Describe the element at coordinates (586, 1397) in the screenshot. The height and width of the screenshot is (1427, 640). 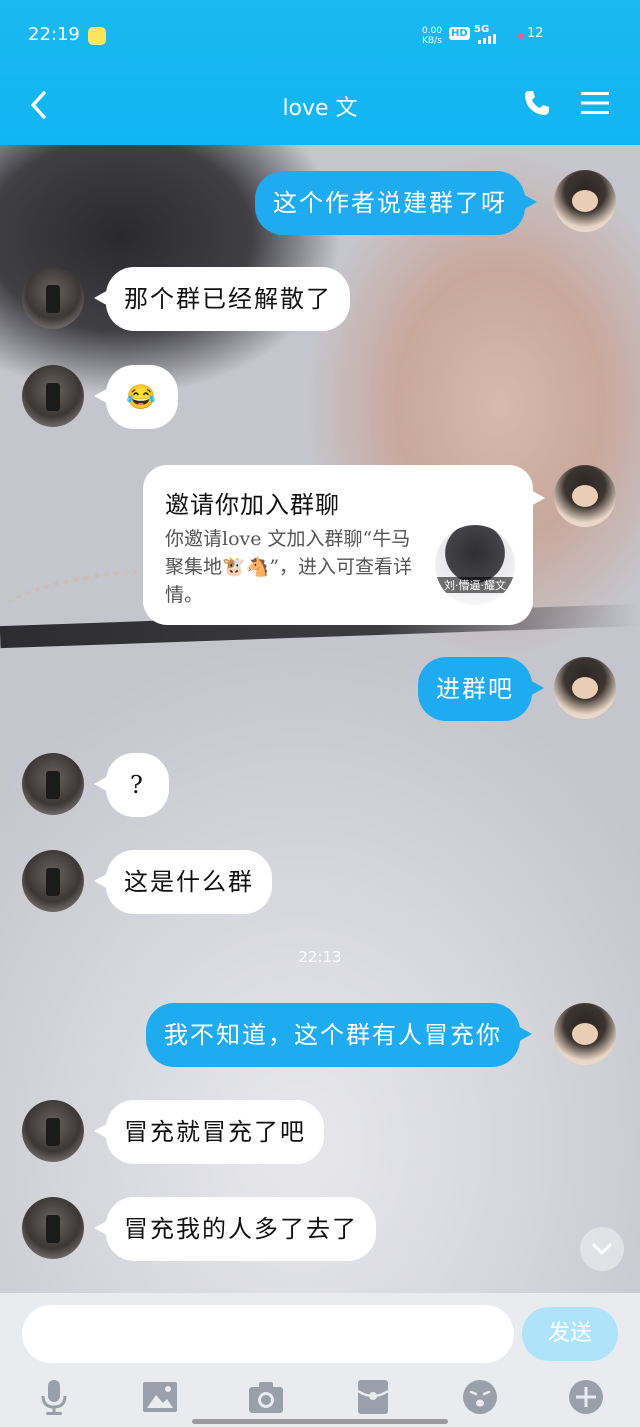
I see `plus-icon` at that location.